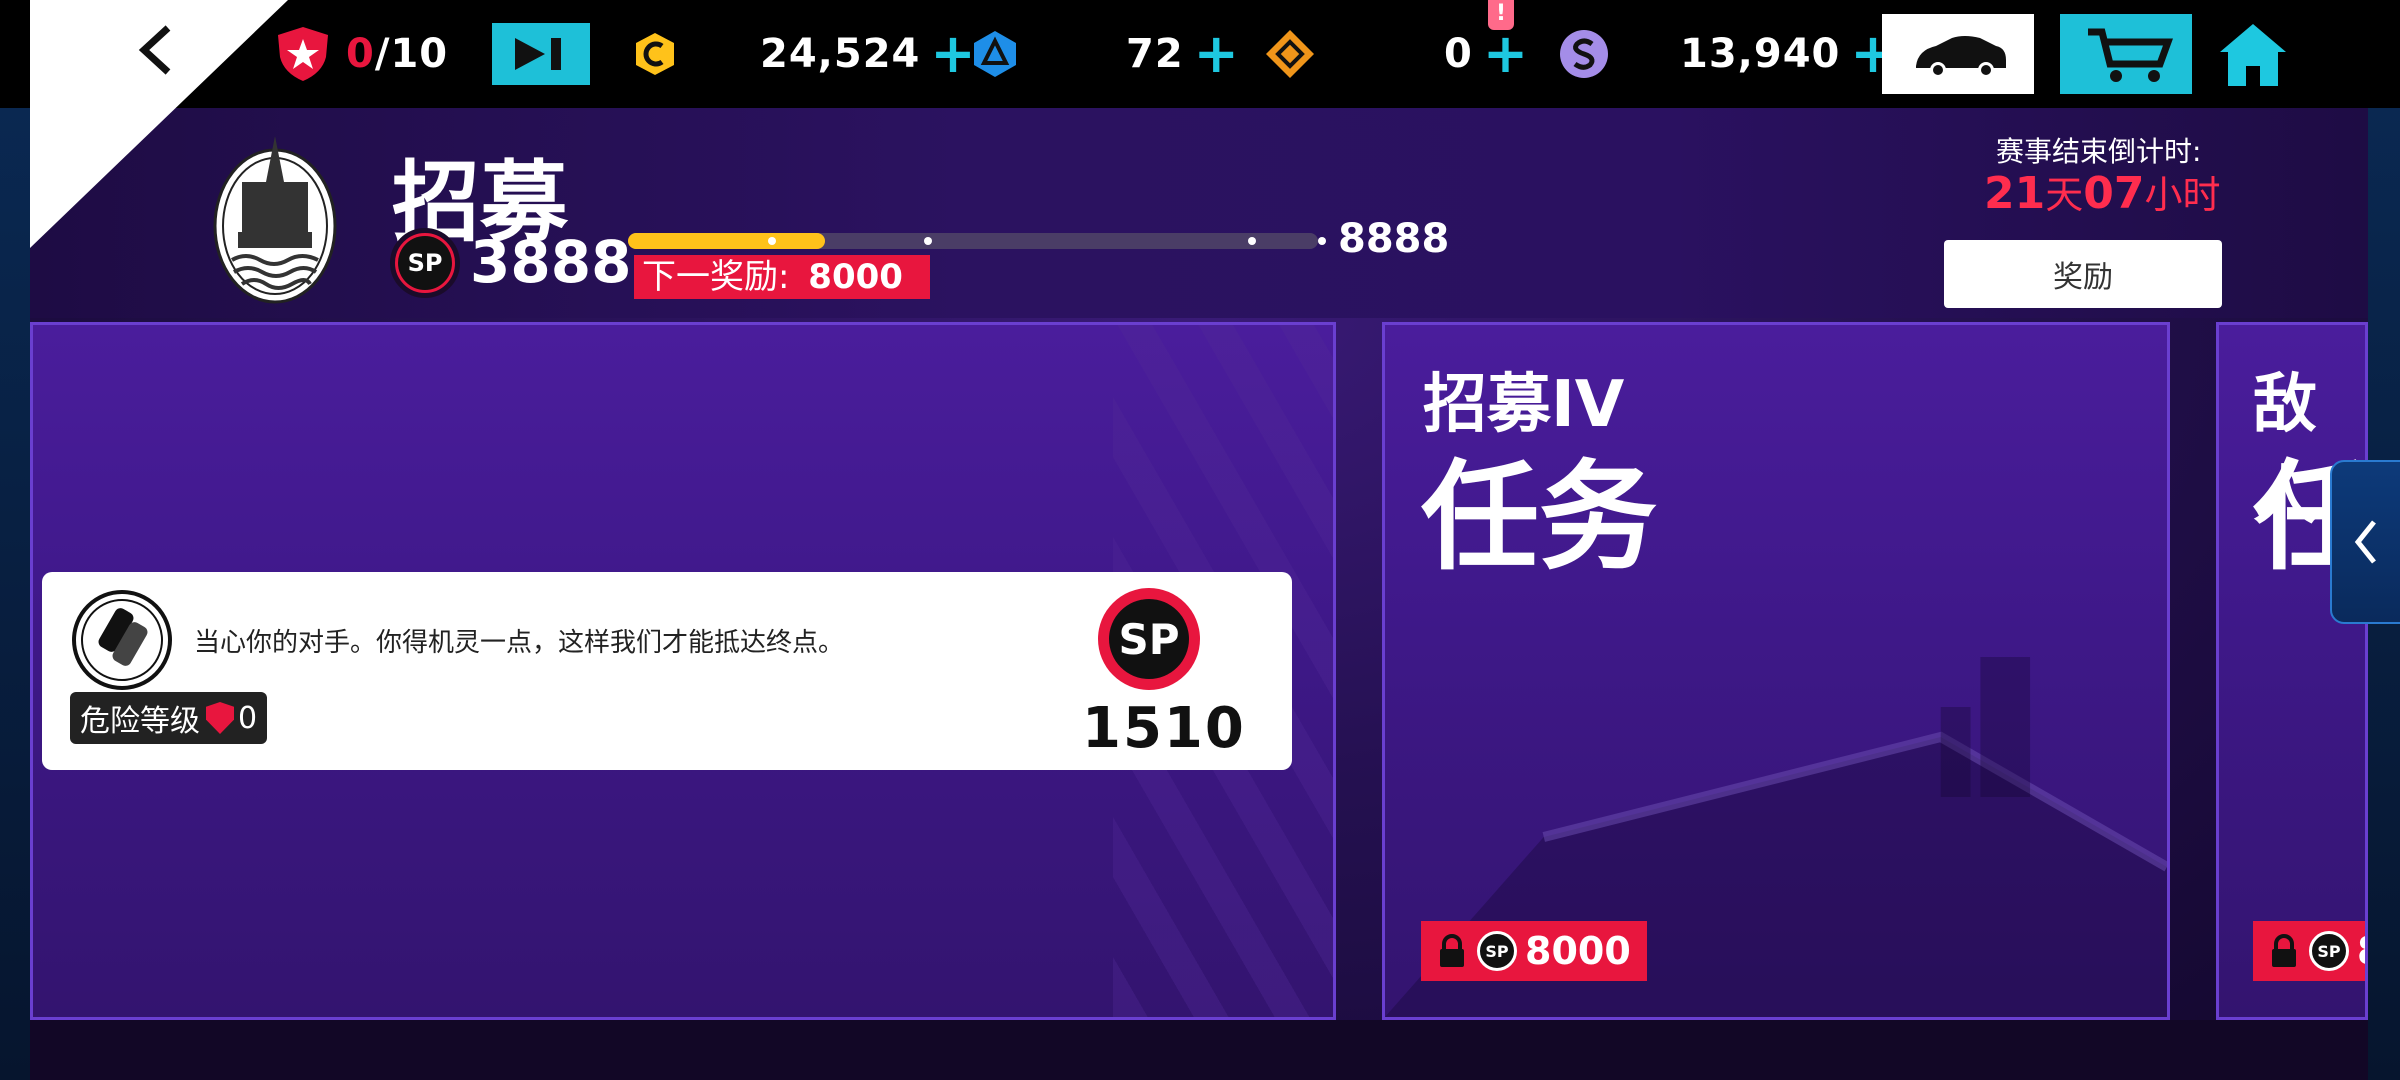 The image size is (2400, 1080). I want to click on sp-total-value: 3888, so click(551, 262).